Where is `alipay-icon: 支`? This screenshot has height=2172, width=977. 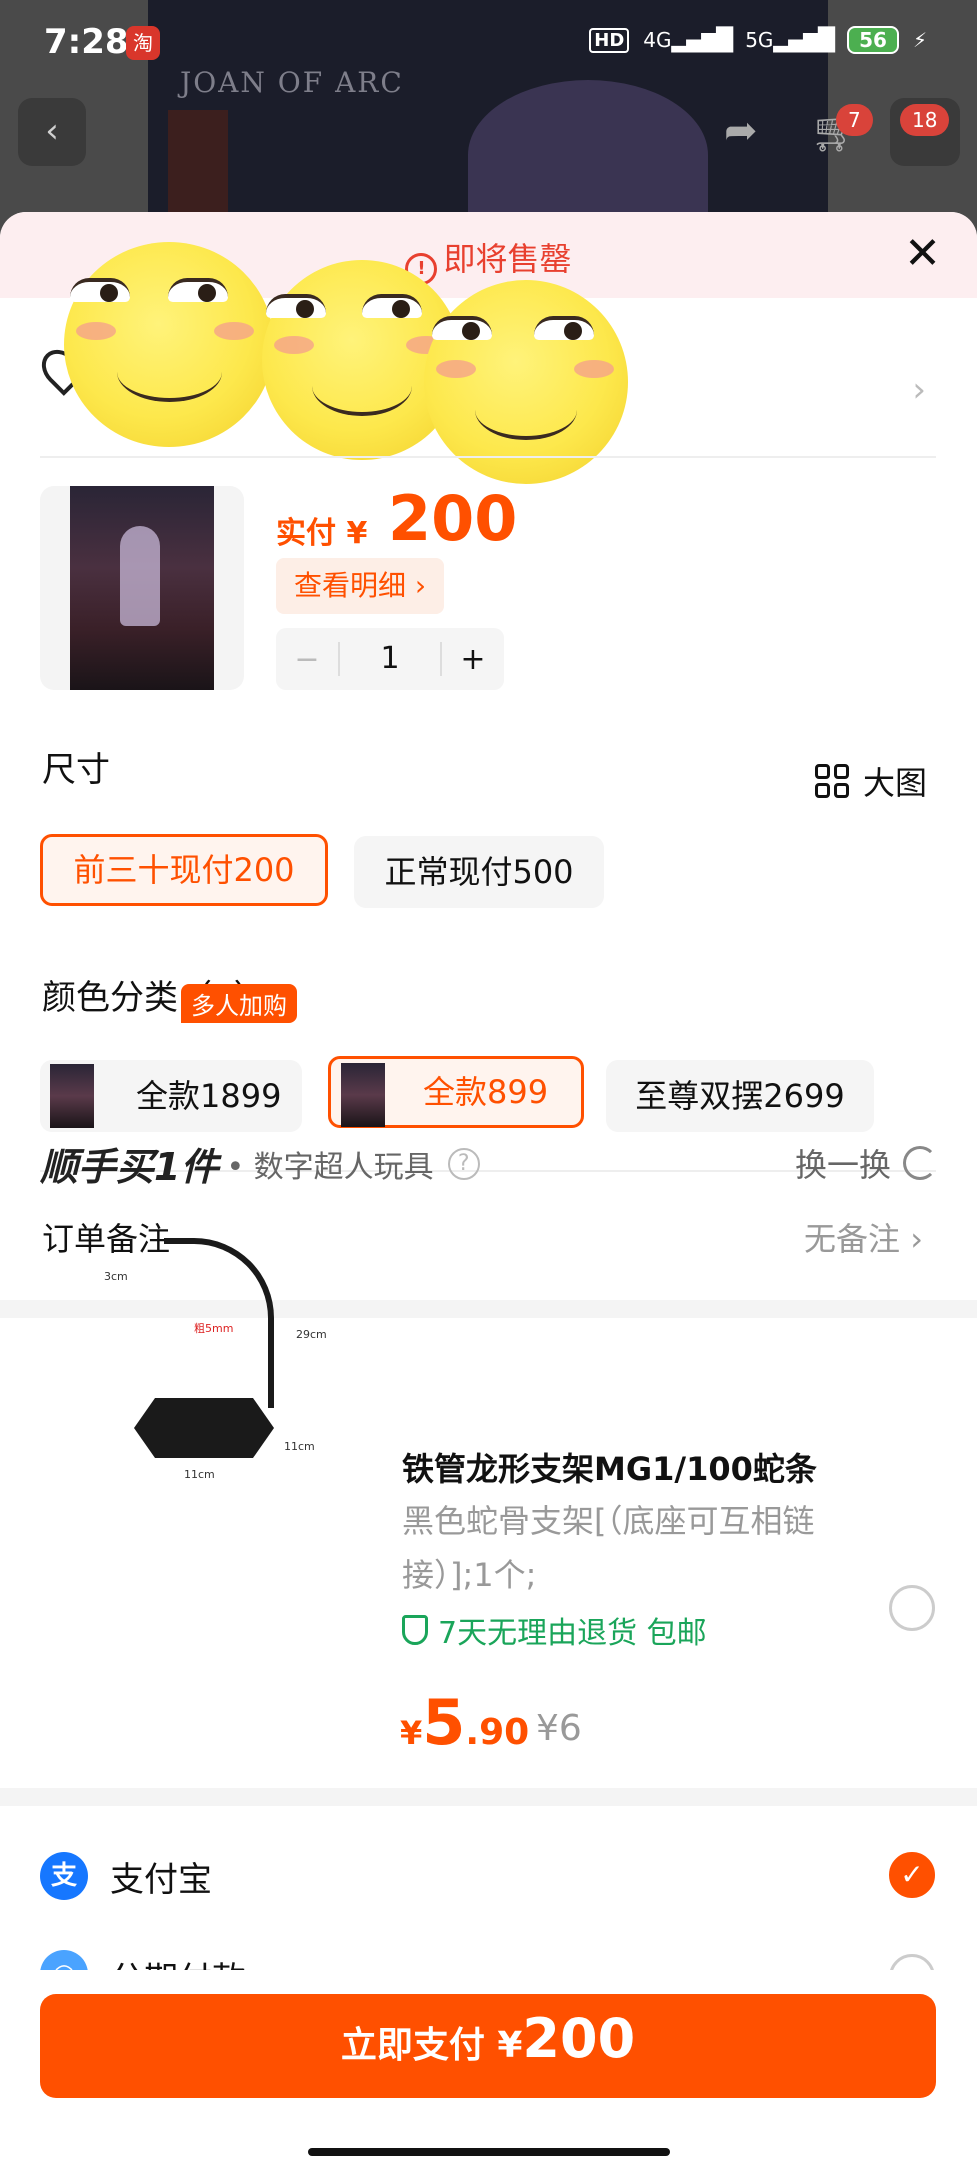 alipay-icon: 支 is located at coordinates (64, 1876).